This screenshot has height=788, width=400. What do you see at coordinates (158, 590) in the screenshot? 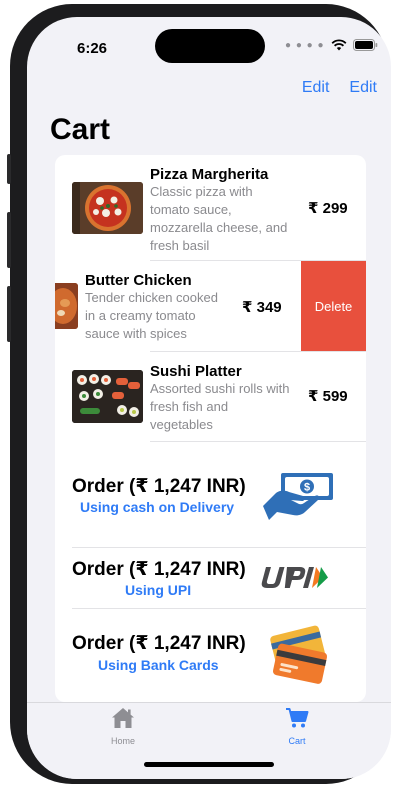
I see `order-subtitle: Using UPI` at bounding box center [158, 590].